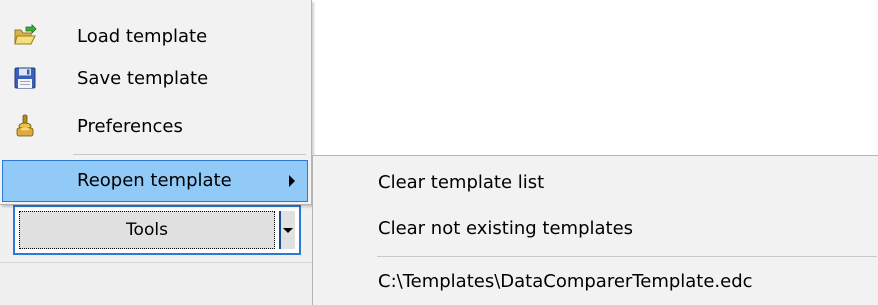 Image resolution: width=878 pixels, height=305 pixels. Describe the element at coordinates (506, 228) in the screenshot. I see `submenu-item-label: Clear not existing templates` at that location.